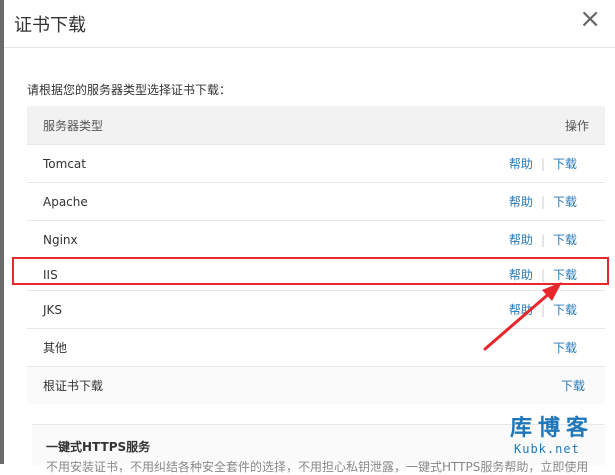  What do you see at coordinates (53, 309) in the screenshot?
I see `server-name: JKS` at bounding box center [53, 309].